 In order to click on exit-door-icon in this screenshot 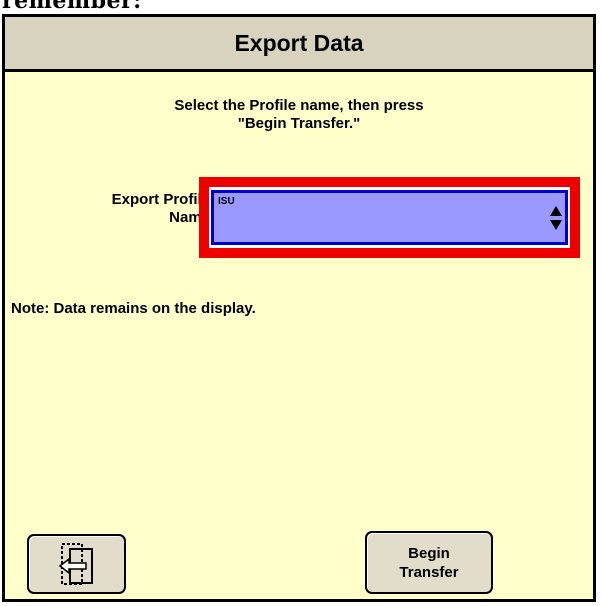, I will do `click(75, 564)`.